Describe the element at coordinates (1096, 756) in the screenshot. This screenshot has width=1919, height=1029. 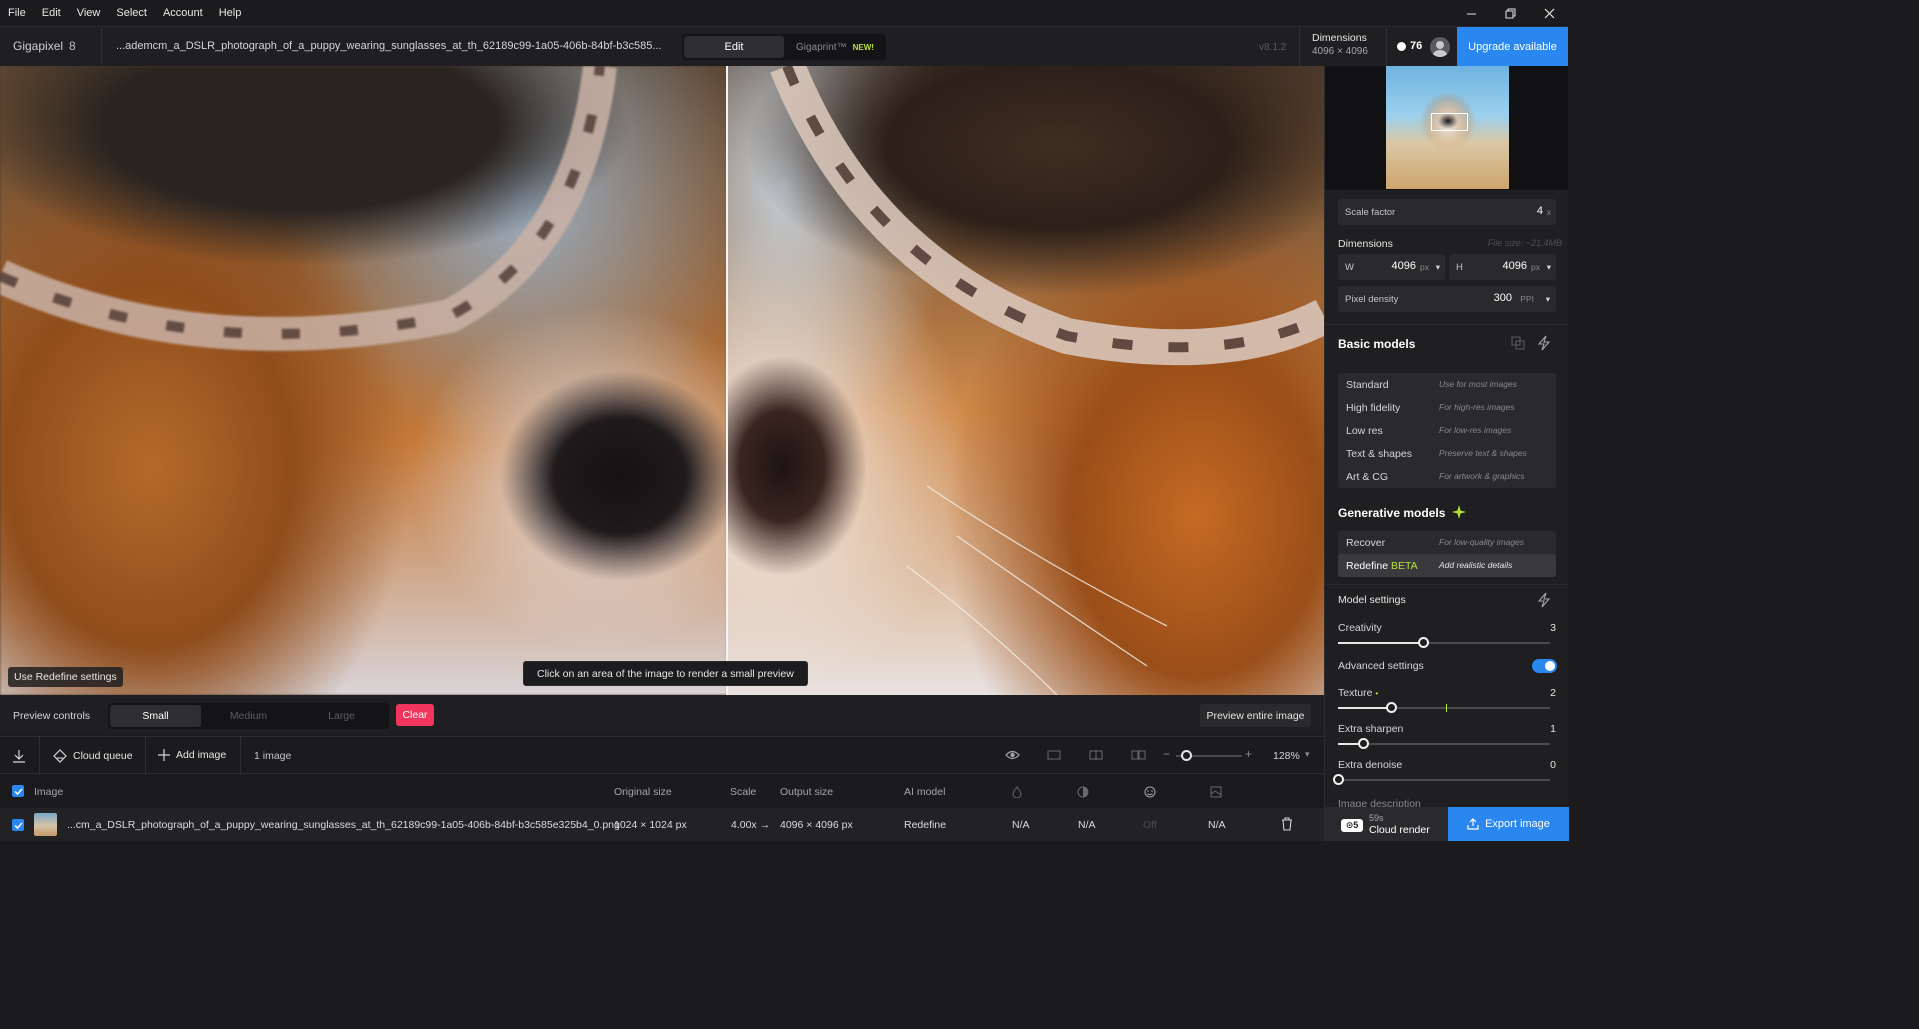
I see `split-view-button` at that location.